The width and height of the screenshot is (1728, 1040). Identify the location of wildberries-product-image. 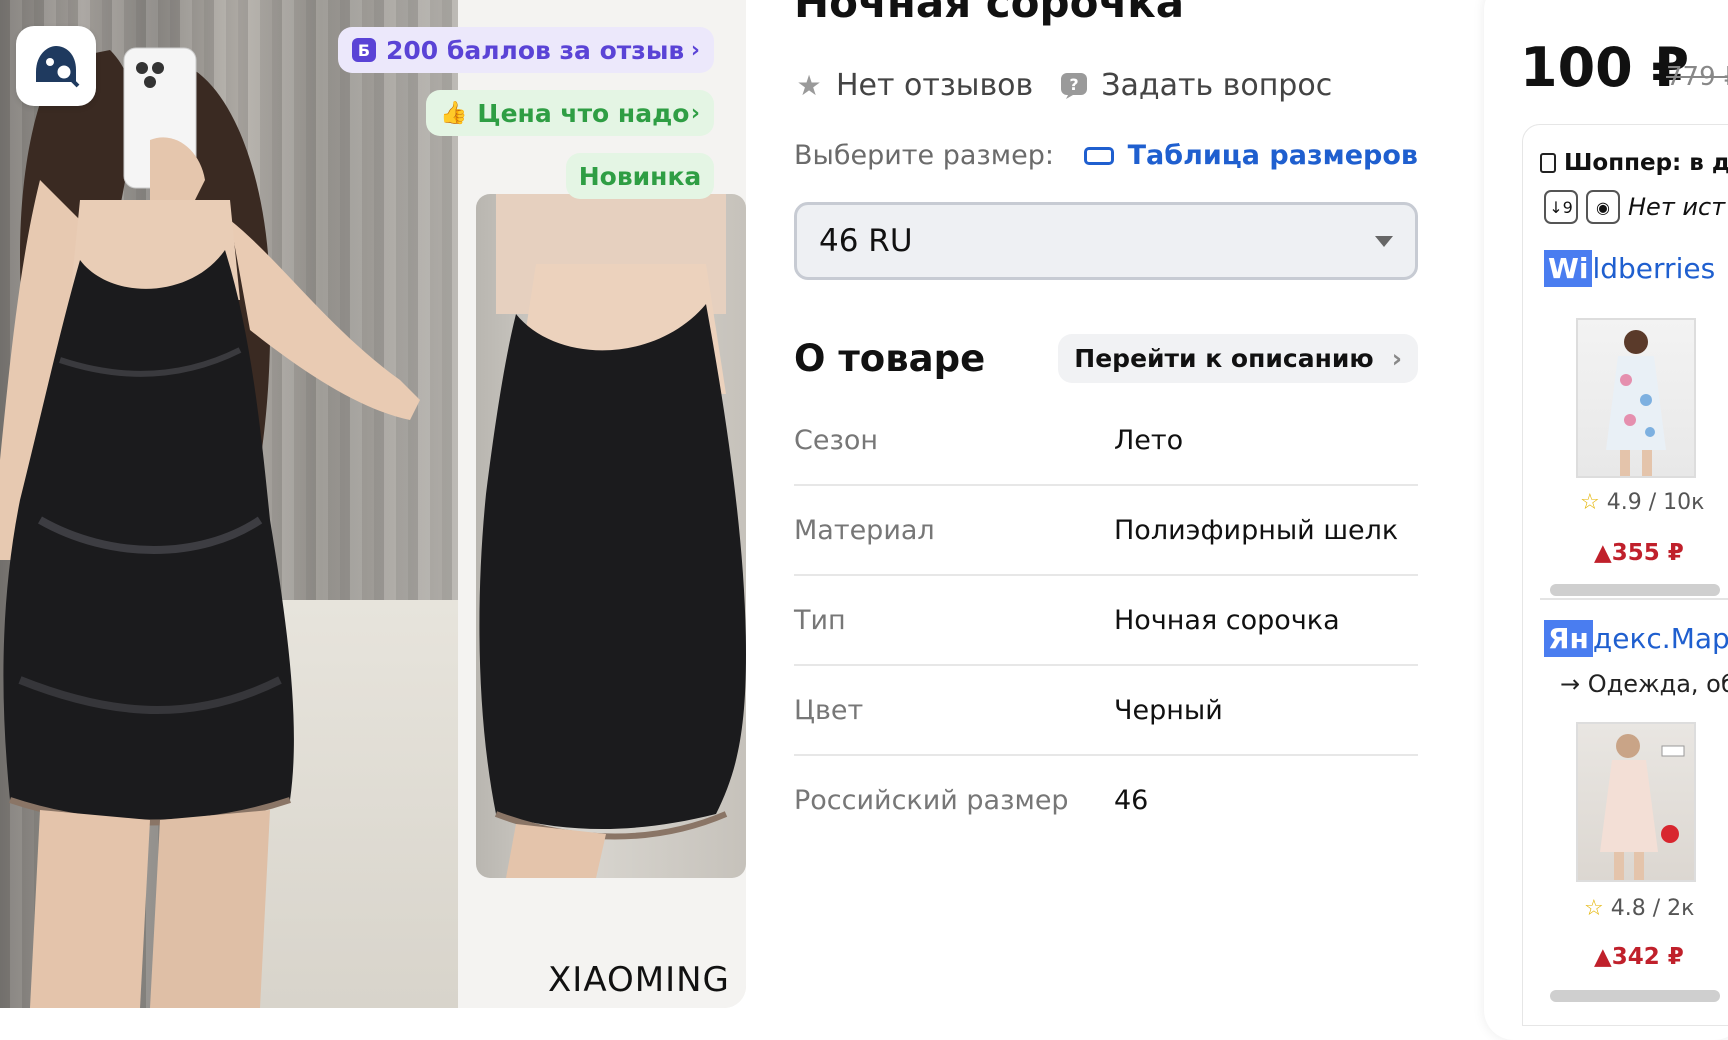
(1636, 398).